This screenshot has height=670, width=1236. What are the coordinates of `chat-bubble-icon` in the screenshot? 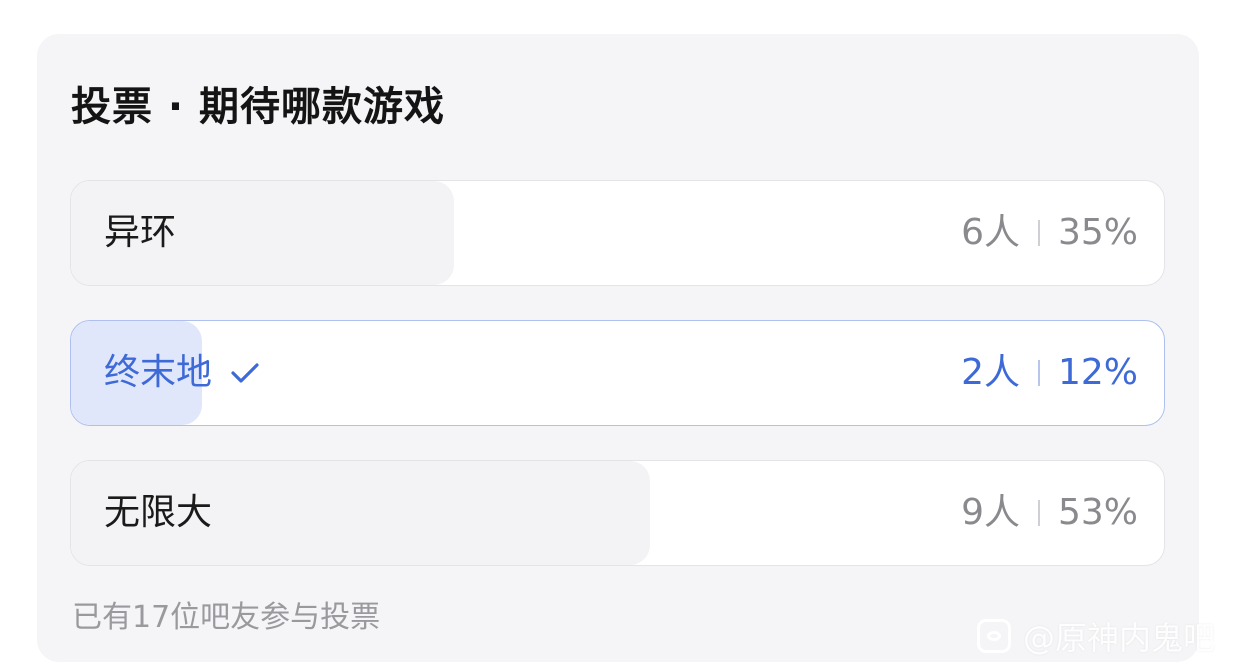 It's located at (994, 636).